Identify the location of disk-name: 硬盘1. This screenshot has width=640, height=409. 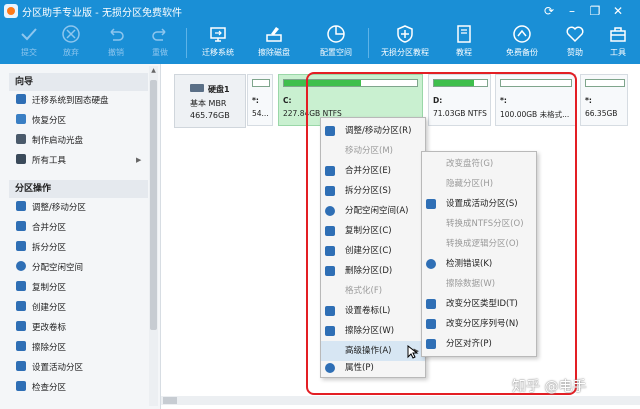
(219, 89).